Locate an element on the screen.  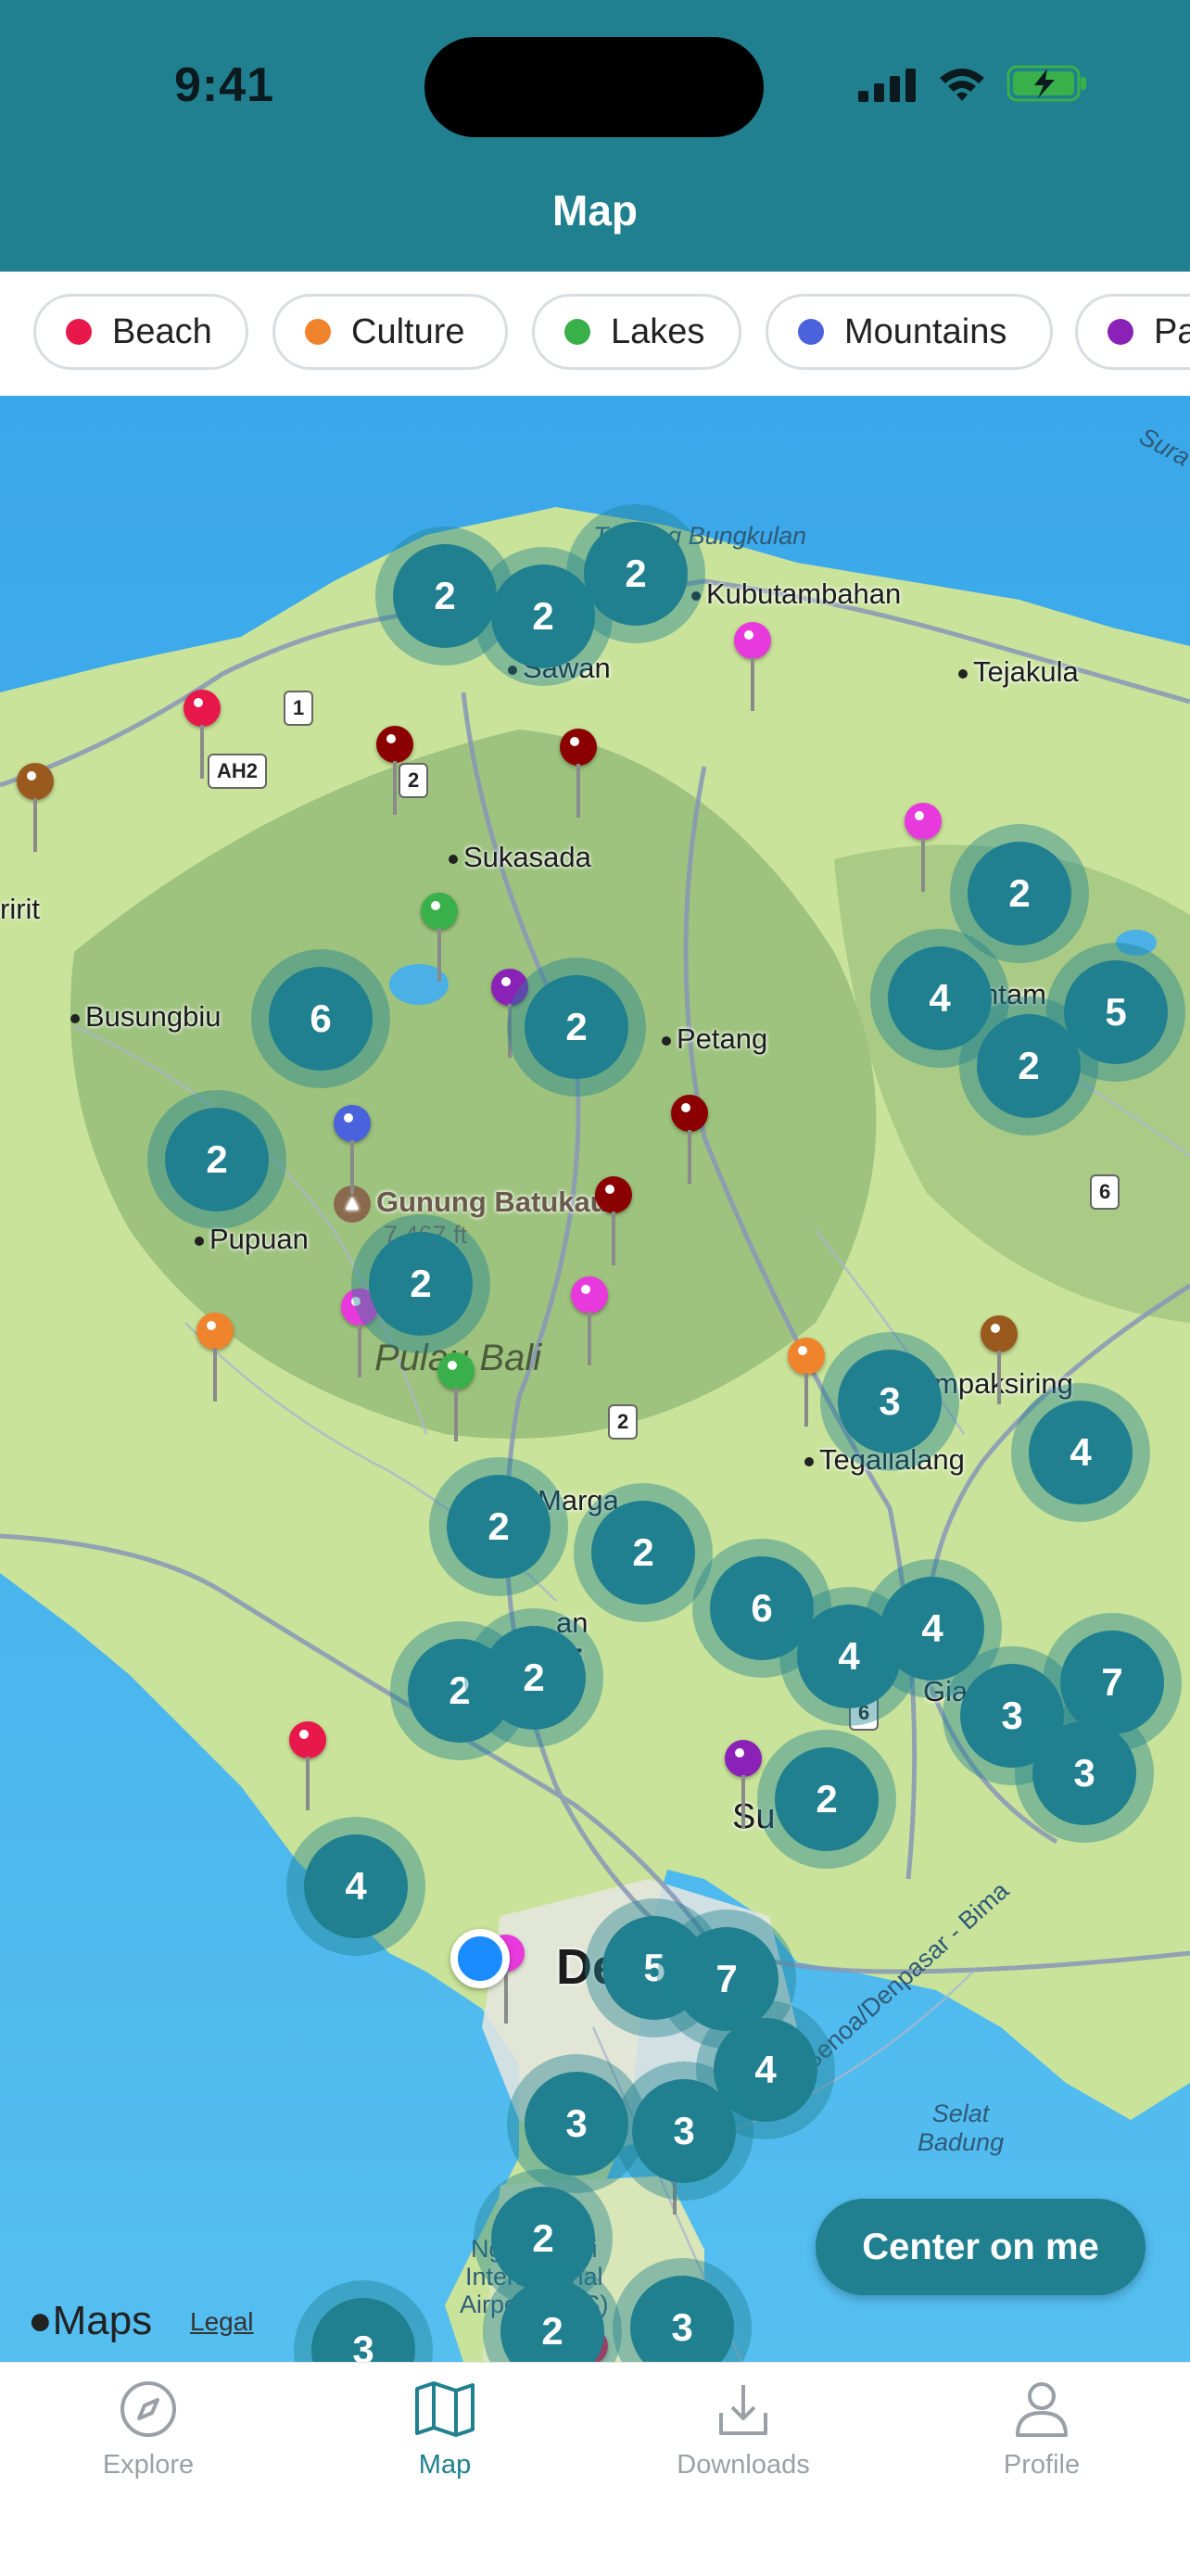
compass-icon is located at coordinates (148, 2409).